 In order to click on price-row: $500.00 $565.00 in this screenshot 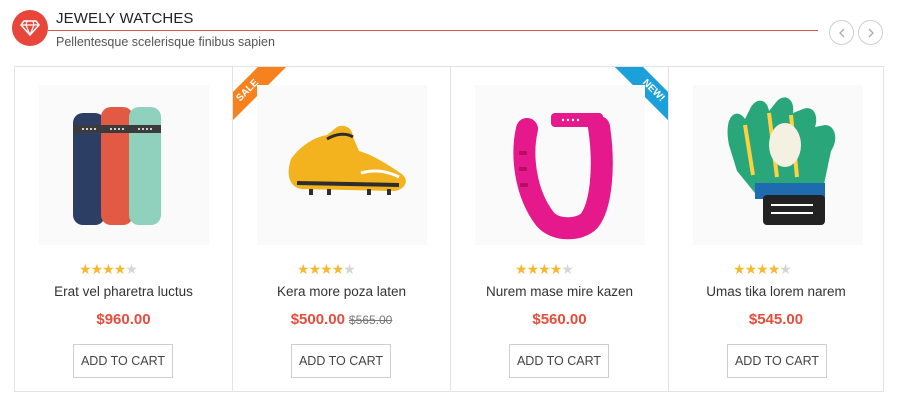, I will do `click(341, 320)`.